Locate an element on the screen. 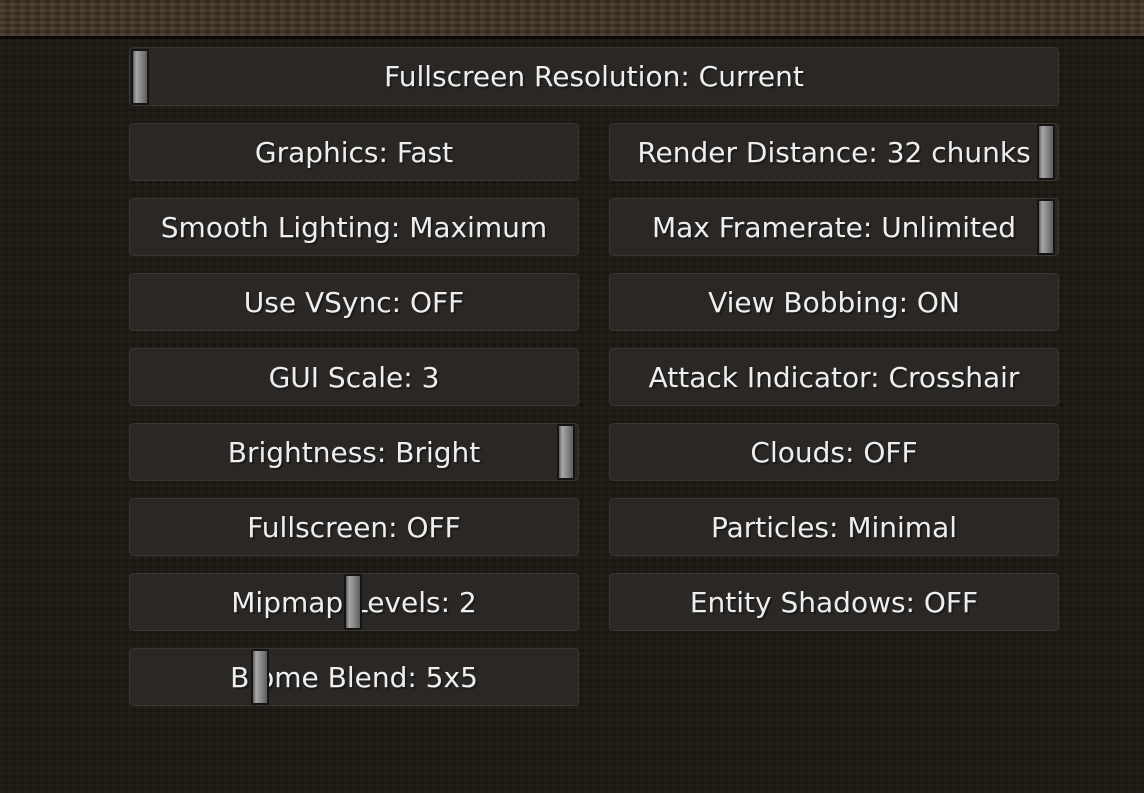 This screenshot has width=1144, height=793. view-bobbing-label: View Bobbing: ON is located at coordinates (834, 302).